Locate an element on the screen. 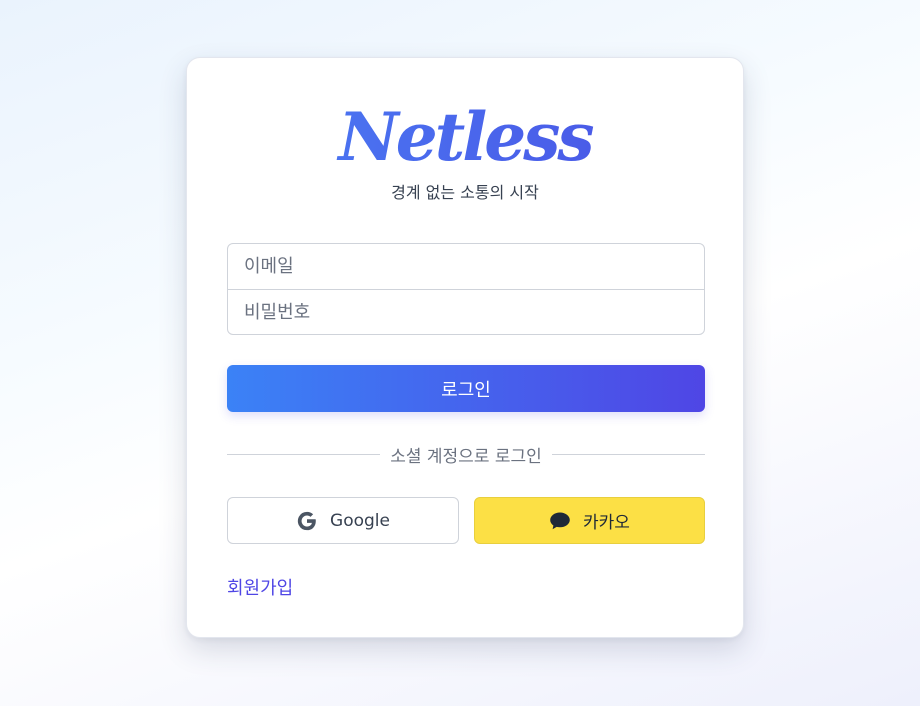 The image size is (920, 706). credential-fields is located at coordinates (466, 289).